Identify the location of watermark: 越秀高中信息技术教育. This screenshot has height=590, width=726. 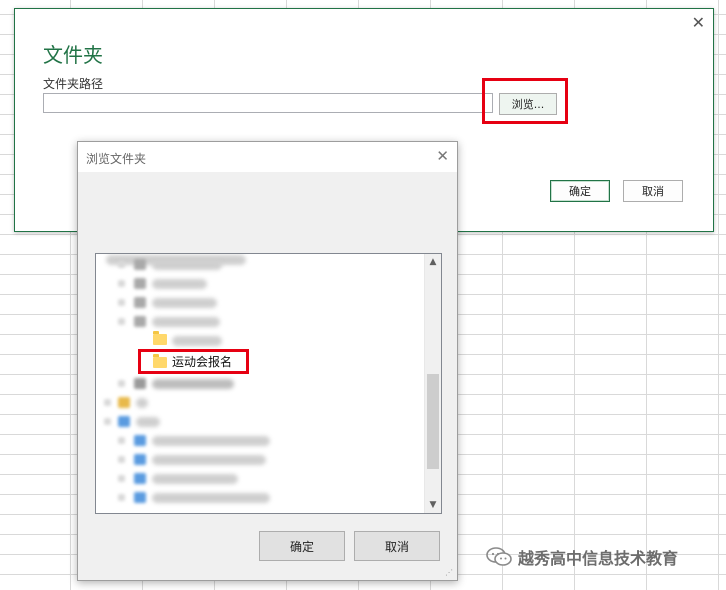
(582, 557).